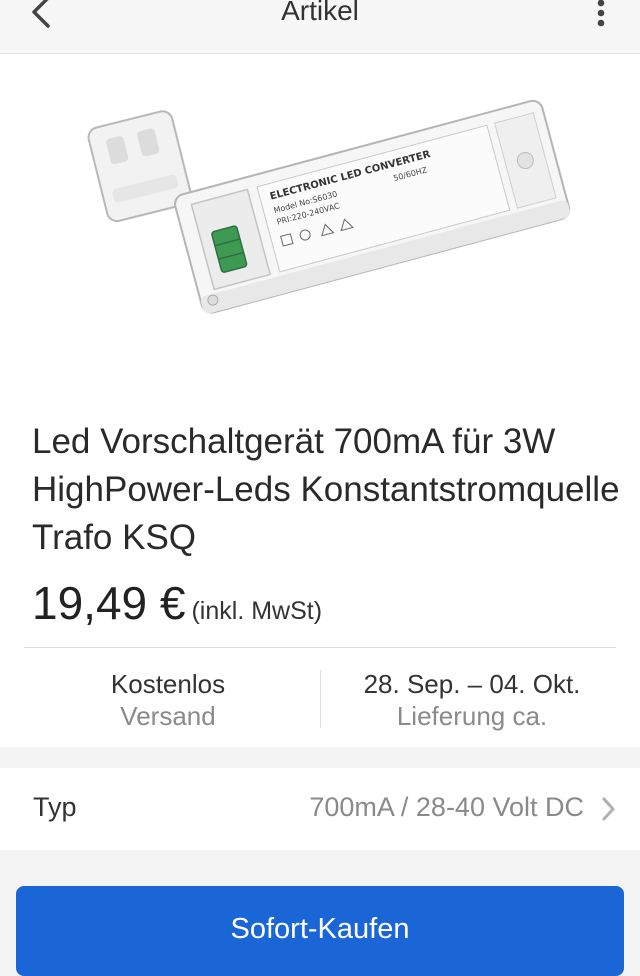 The height and width of the screenshot is (976, 640). Describe the element at coordinates (446, 807) in the screenshot. I see `variant-value: 700mA / 28-40 Volt DC` at that location.